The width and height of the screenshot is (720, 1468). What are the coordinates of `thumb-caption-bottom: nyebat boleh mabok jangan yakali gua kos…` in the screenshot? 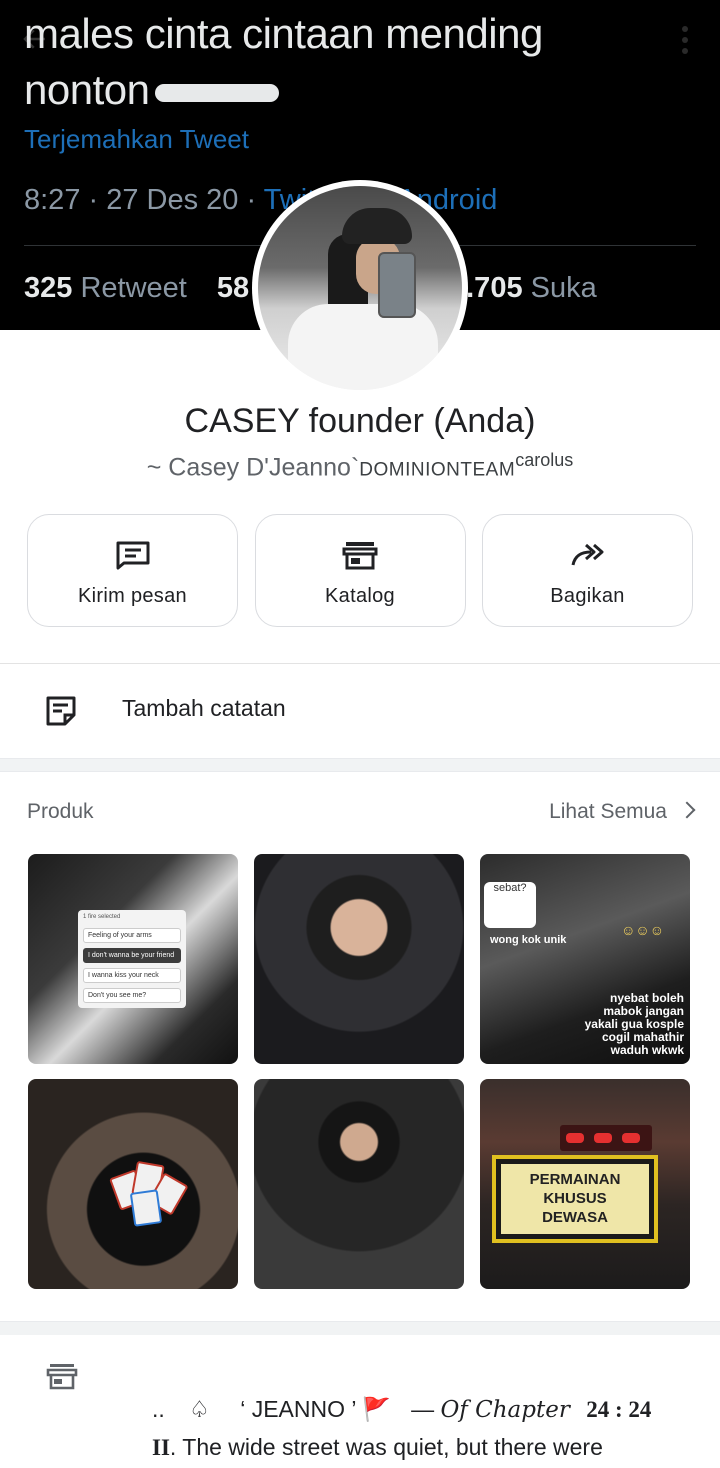 It's located at (634, 1024).